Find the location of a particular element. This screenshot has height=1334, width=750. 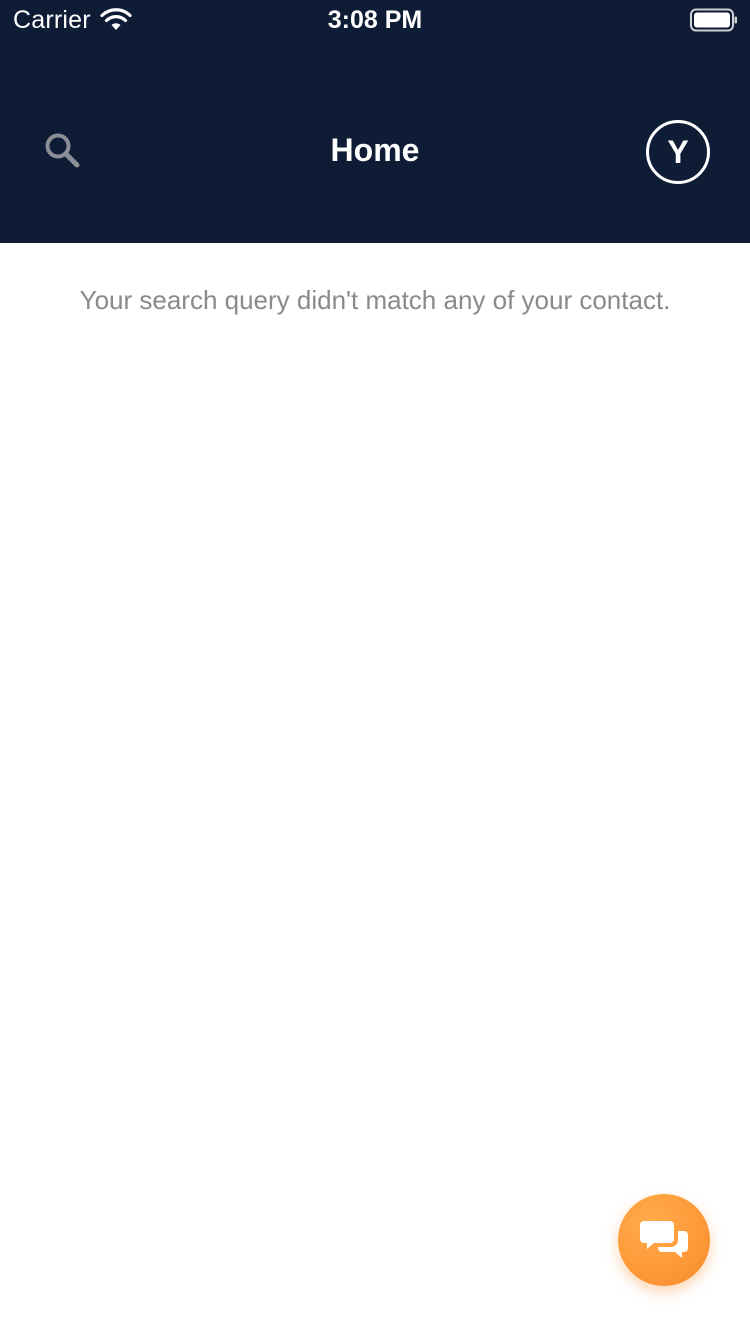

chat-fab-button is located at coordinates (664, 1240).